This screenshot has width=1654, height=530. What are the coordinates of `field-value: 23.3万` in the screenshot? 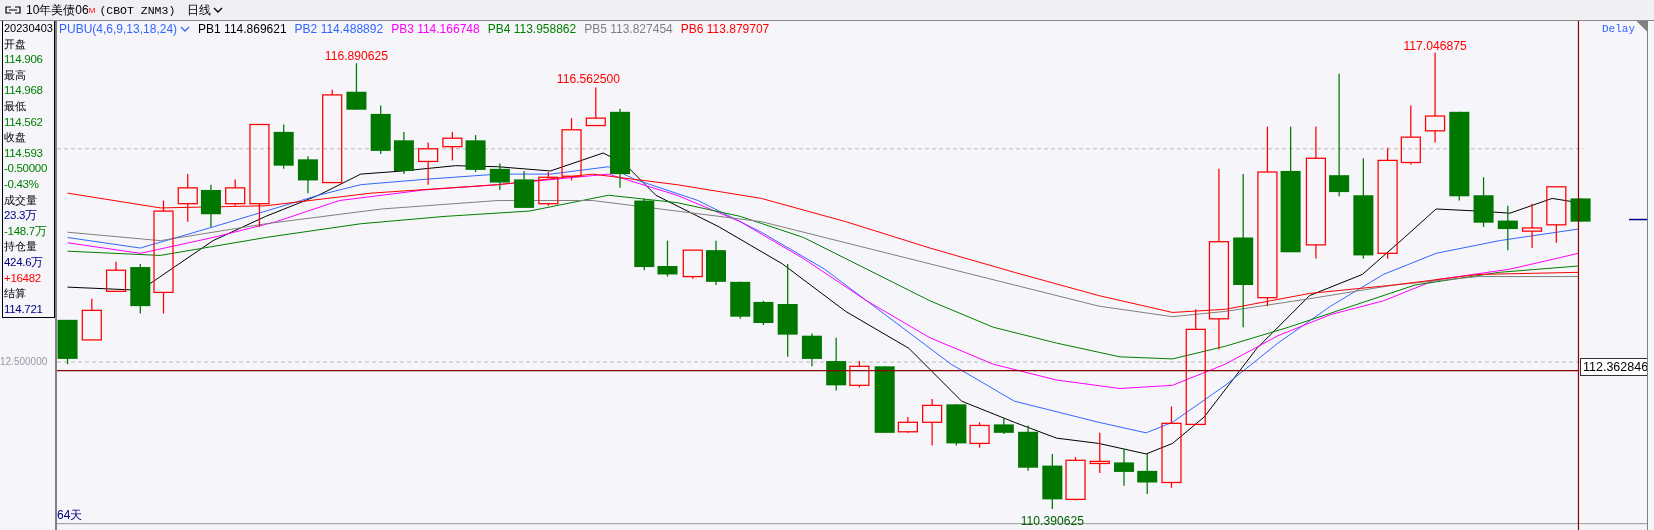 It's located at (20, 216).